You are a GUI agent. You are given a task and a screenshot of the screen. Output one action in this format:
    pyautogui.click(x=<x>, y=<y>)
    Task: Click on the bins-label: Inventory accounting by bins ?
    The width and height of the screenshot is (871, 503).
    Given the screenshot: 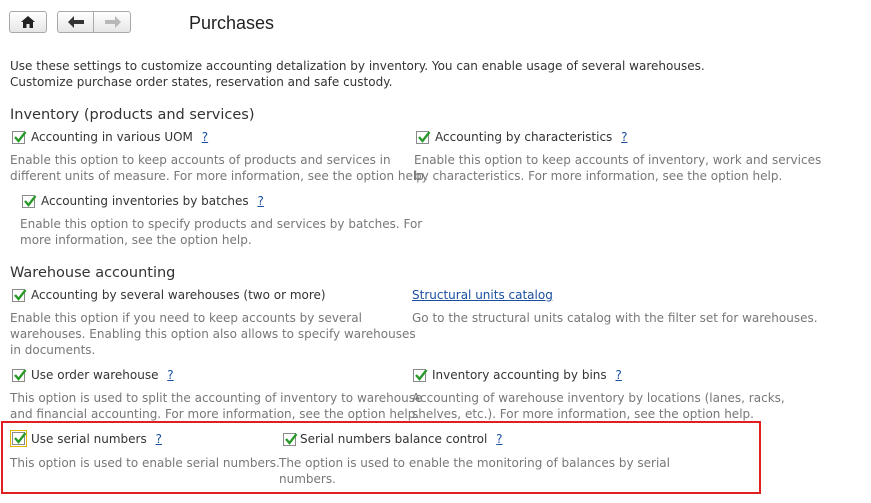 What is the action you would take?
    pyautogui.click(x=527, y=375)
    